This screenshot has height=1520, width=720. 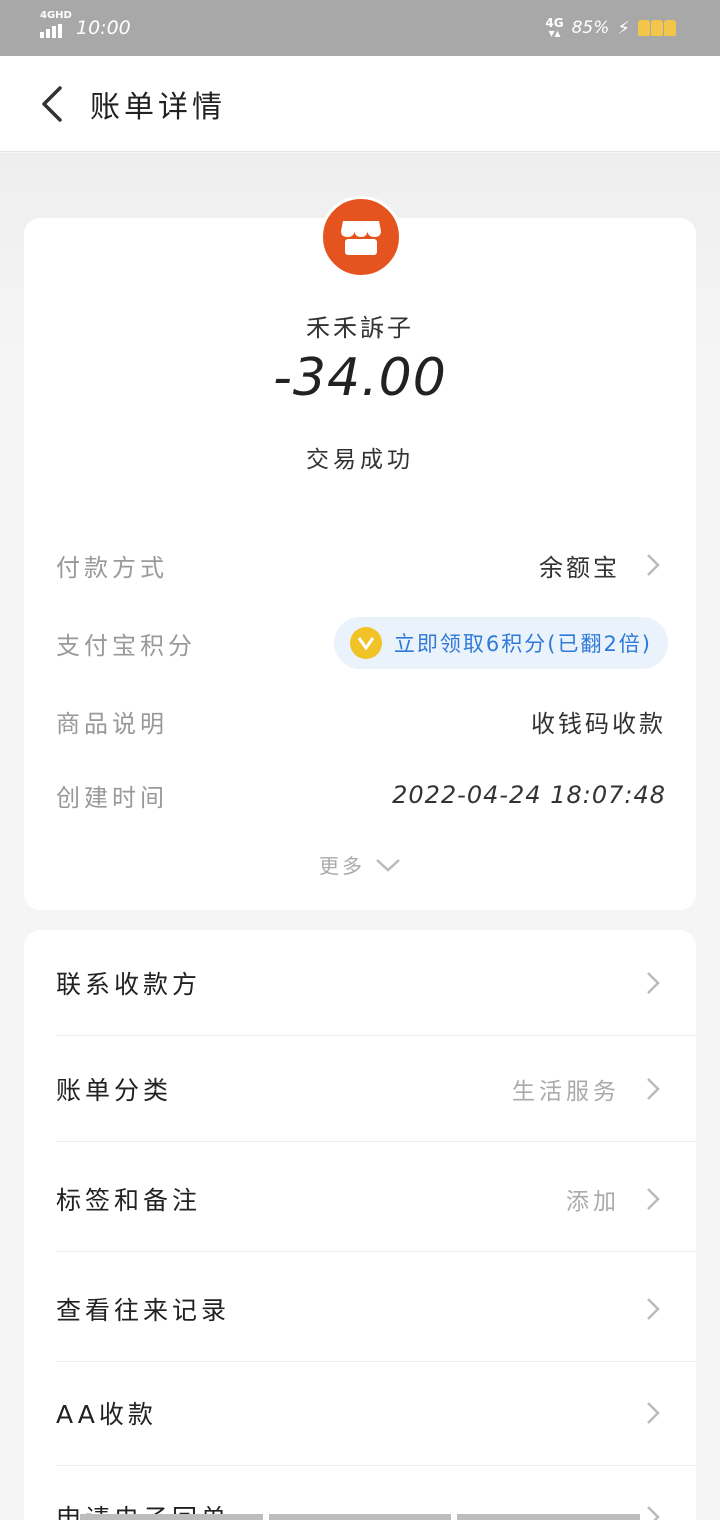 What do you see at coordinates (342, 866) in the screenshot?
I see `more-label: 更多` at bounding box center [342, 866].